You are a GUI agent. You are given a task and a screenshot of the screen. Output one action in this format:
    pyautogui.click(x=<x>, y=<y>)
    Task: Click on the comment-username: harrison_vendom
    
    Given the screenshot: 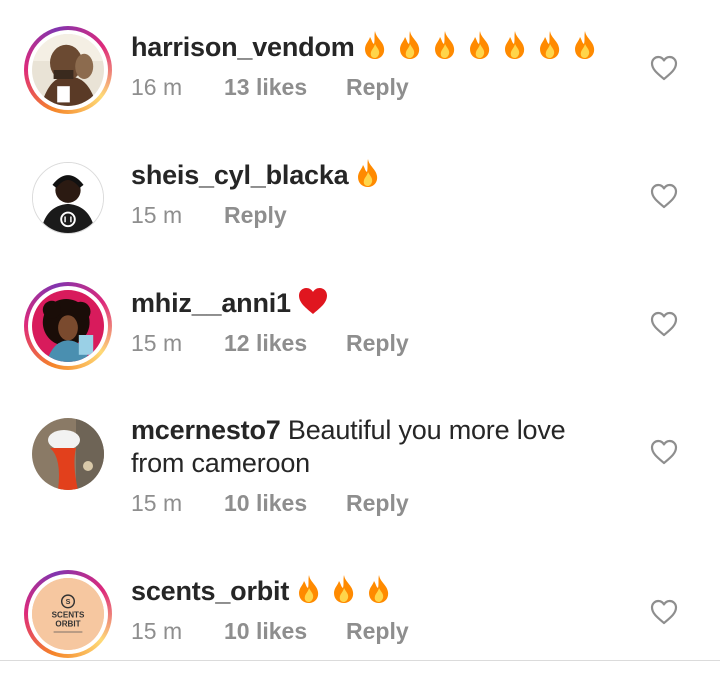 What is the action you would take?
    pyautogui.click(x=243, y=47)
    